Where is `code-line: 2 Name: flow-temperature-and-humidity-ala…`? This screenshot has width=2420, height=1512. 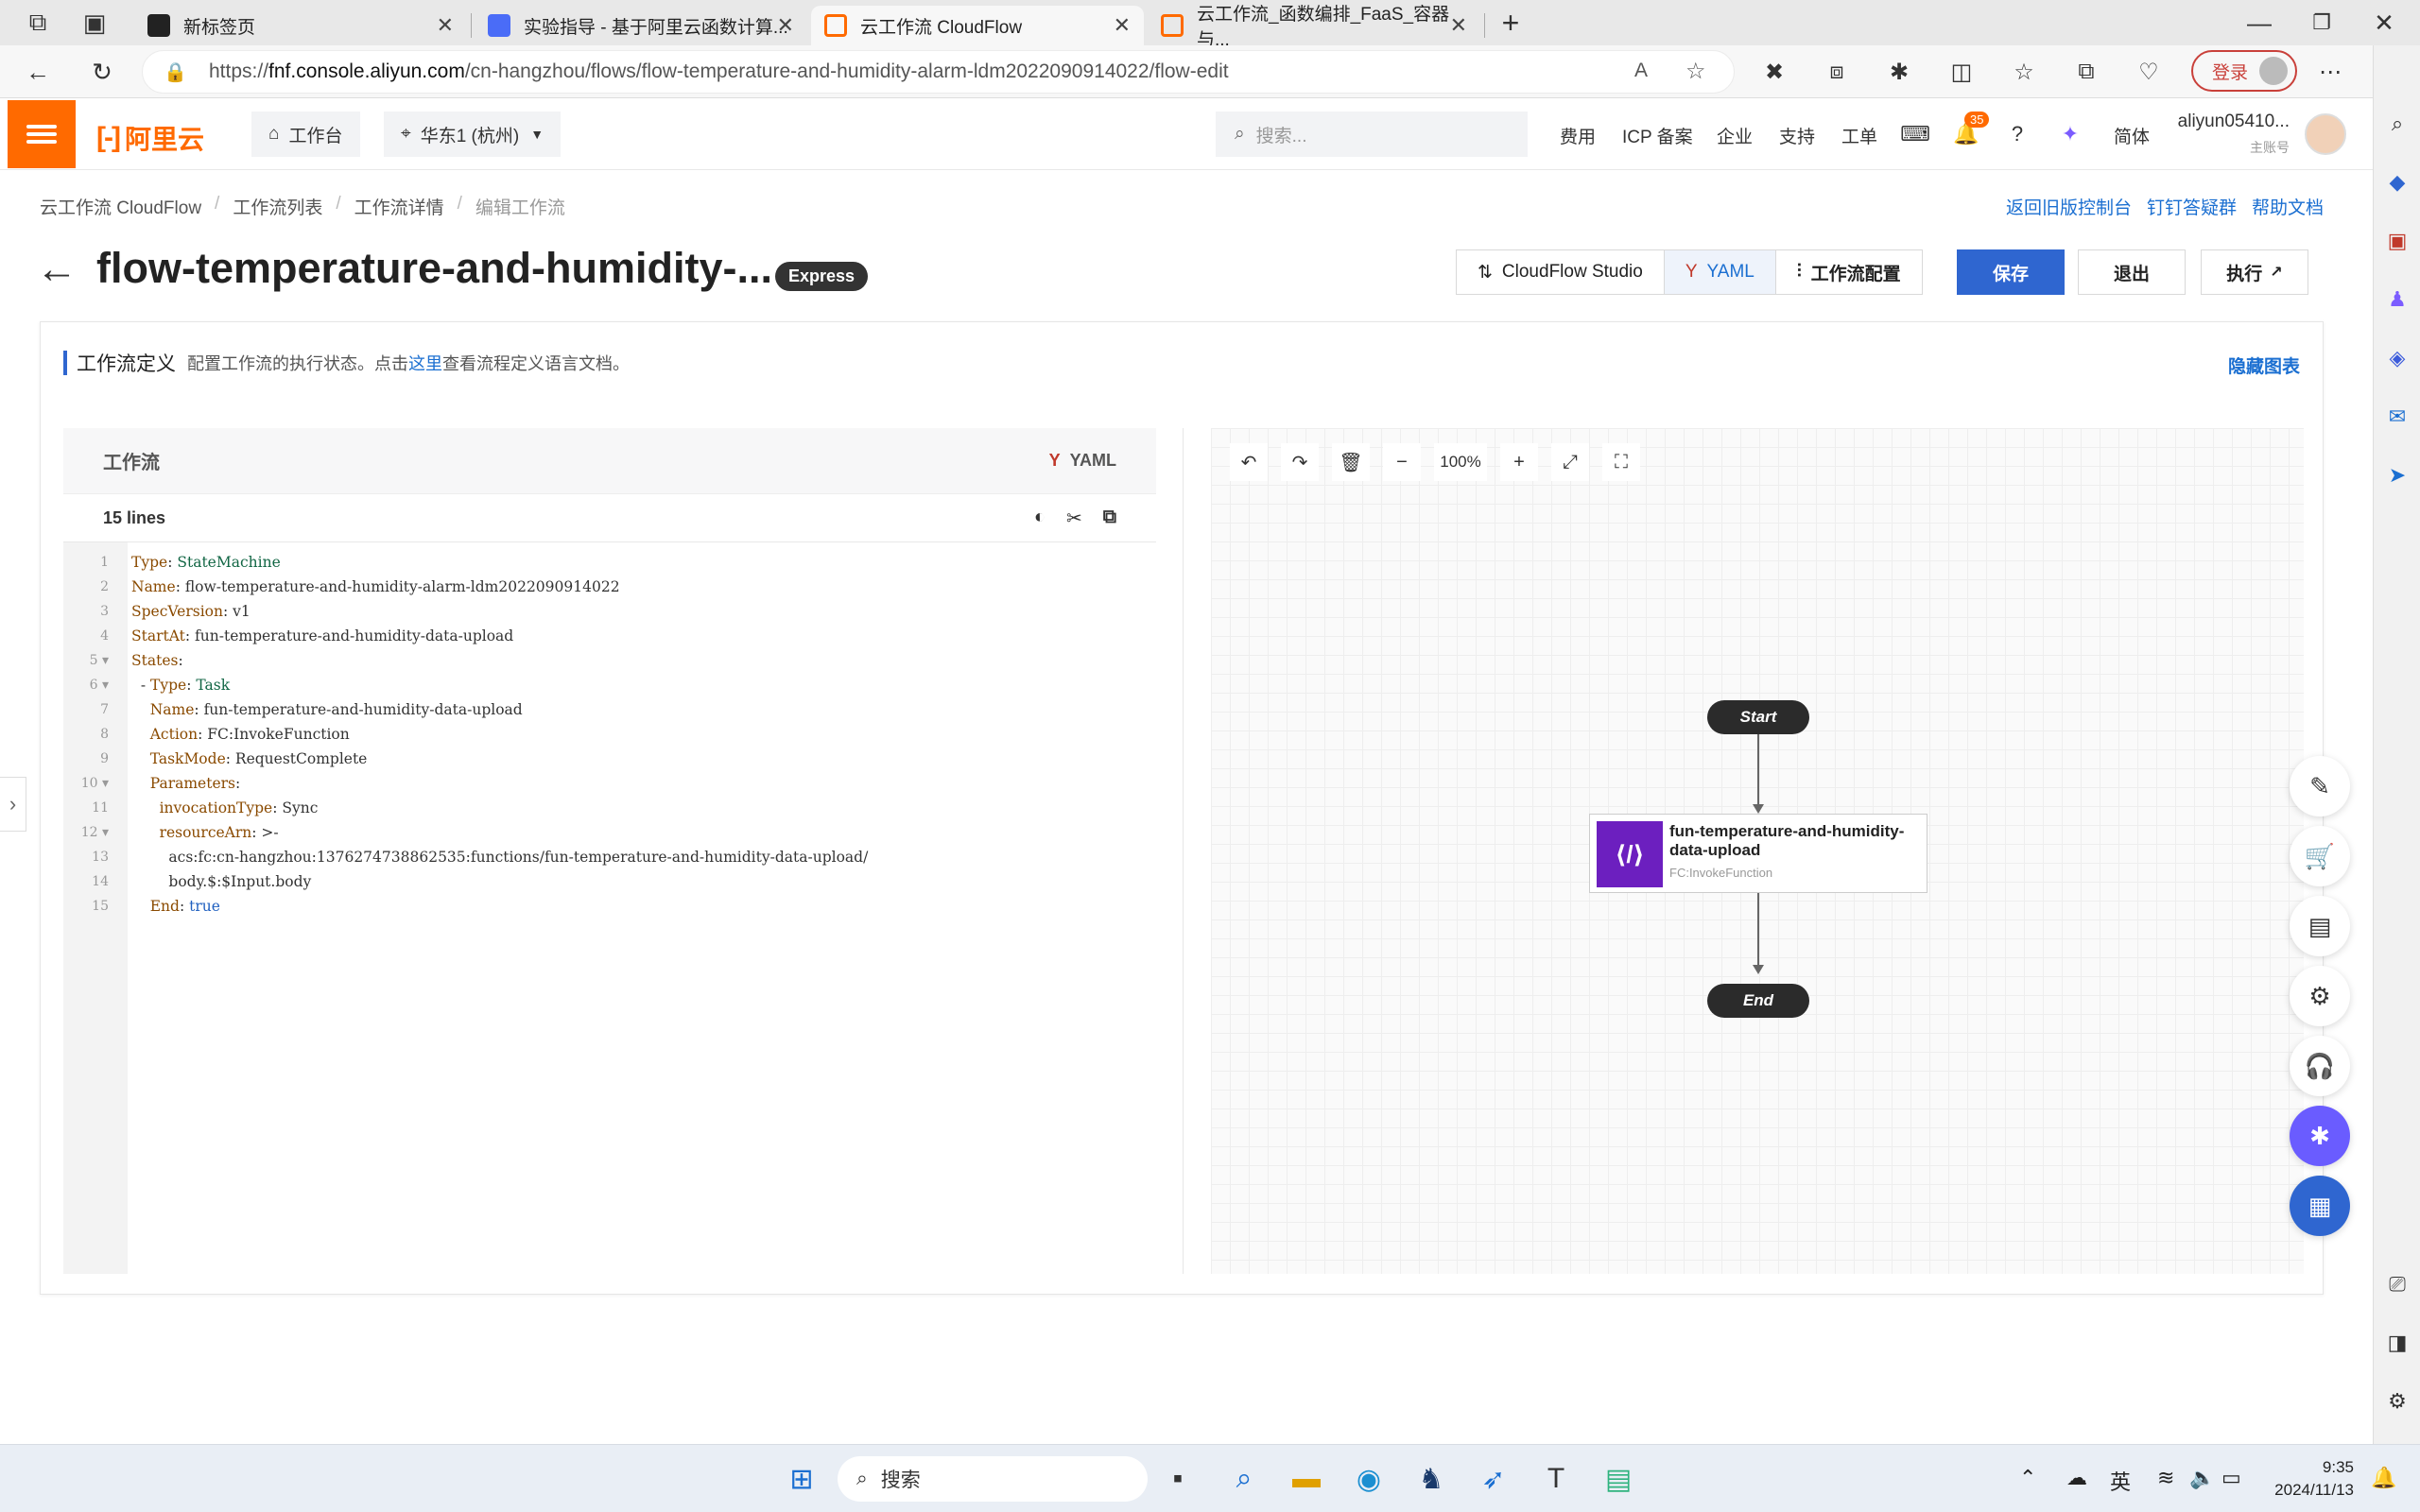 code-line: 2 Name: flow-temperature-and-humidity-ala… is located at coordinates (484, 587).